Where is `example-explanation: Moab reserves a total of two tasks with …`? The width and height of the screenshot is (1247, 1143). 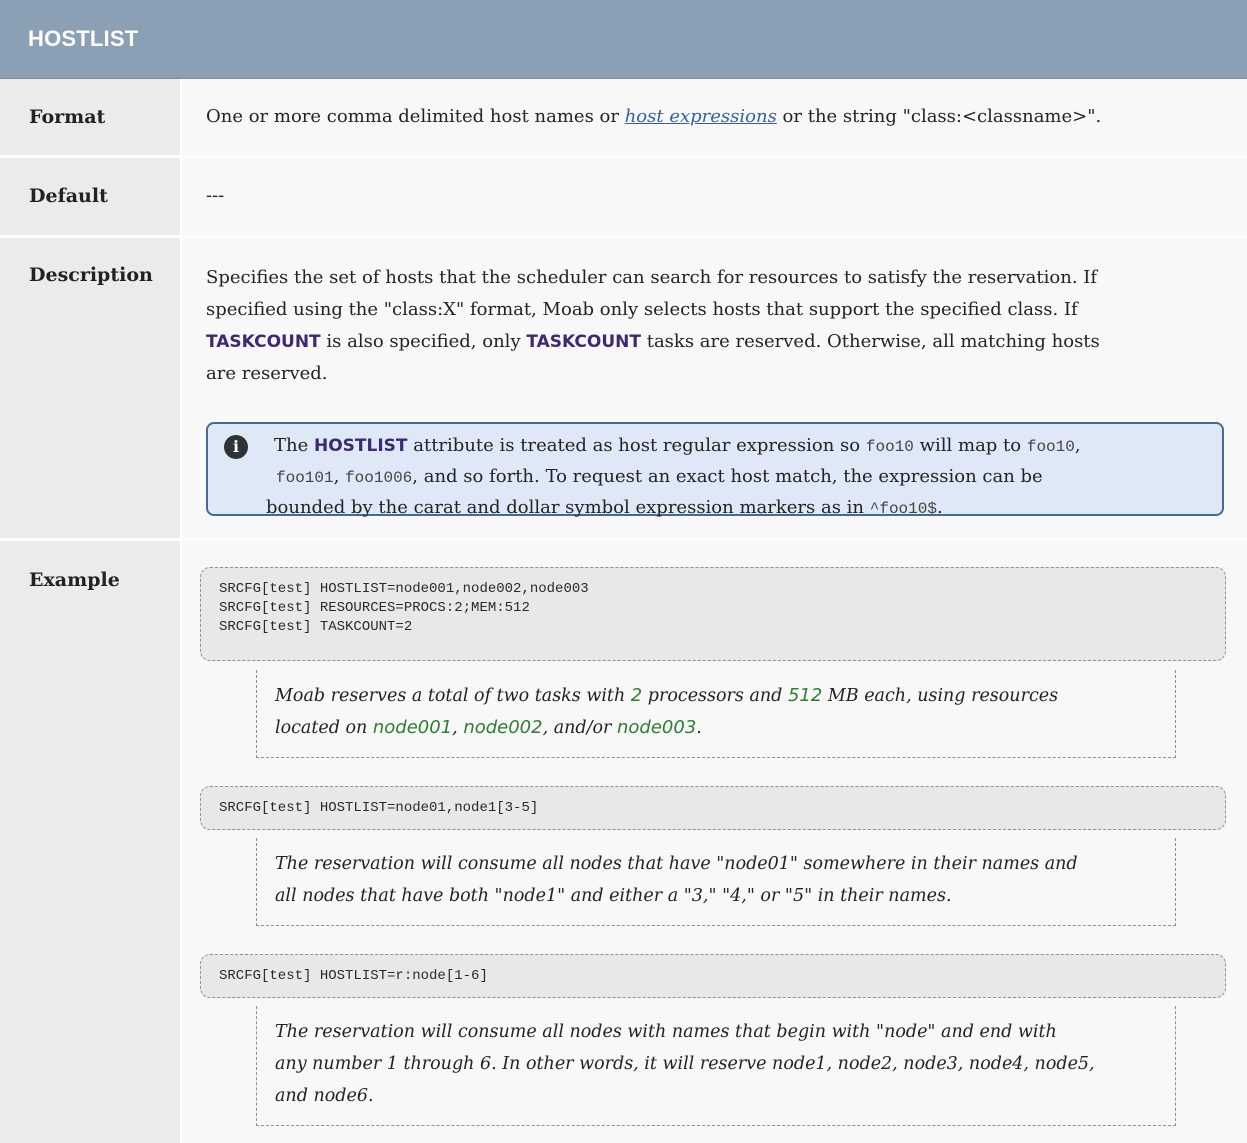 example-explanation: Moab reserves a total of two tasks with … is located at coordinates (716, 714).